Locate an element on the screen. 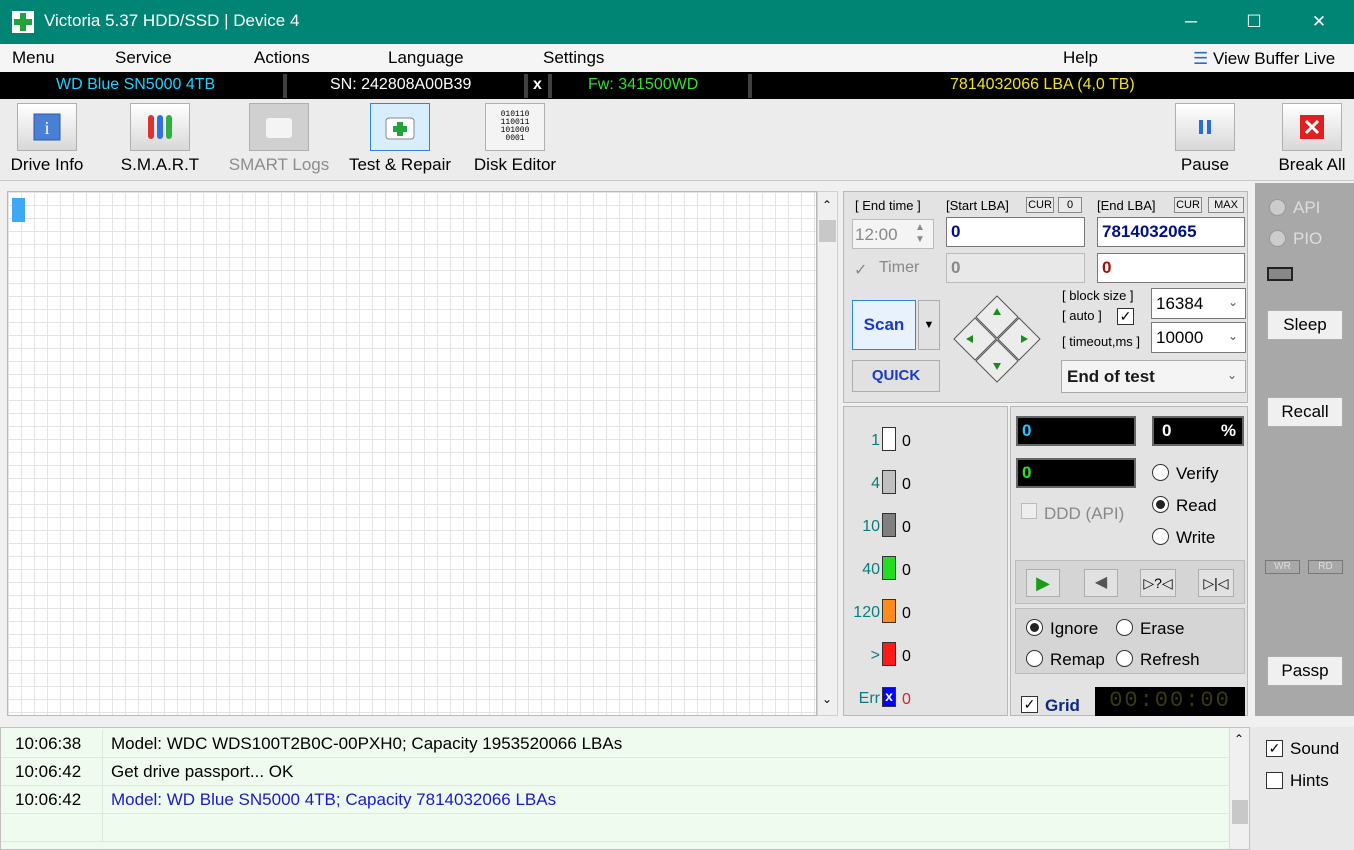 The height and width of the screenshot is (850, 1354). percent-display: 0 % is located at coordinates (1198, 431).